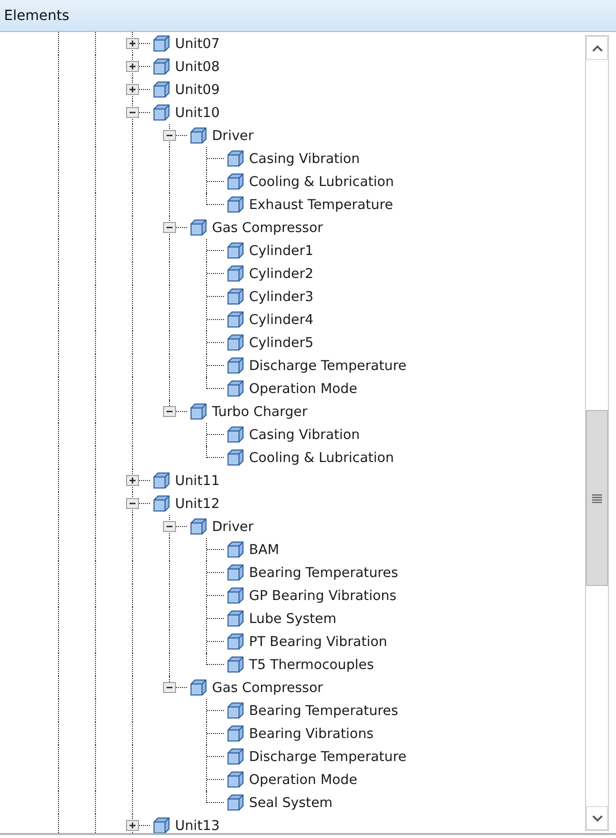 The width and height of the screenshot is (616, 838). I want to click on tree-item: PT Bearing Vibration, so click(318, 642).